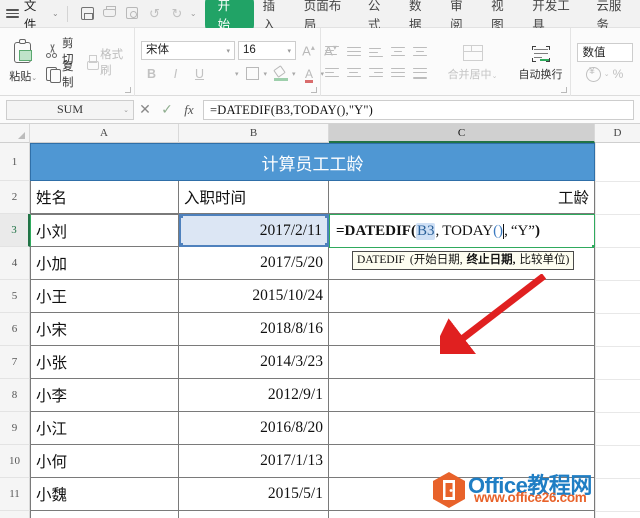 This screenshot has width=640, height=518. Describe the element at coordinates (280, 73) in the screenshot. I see `fill-color-button` at that location.